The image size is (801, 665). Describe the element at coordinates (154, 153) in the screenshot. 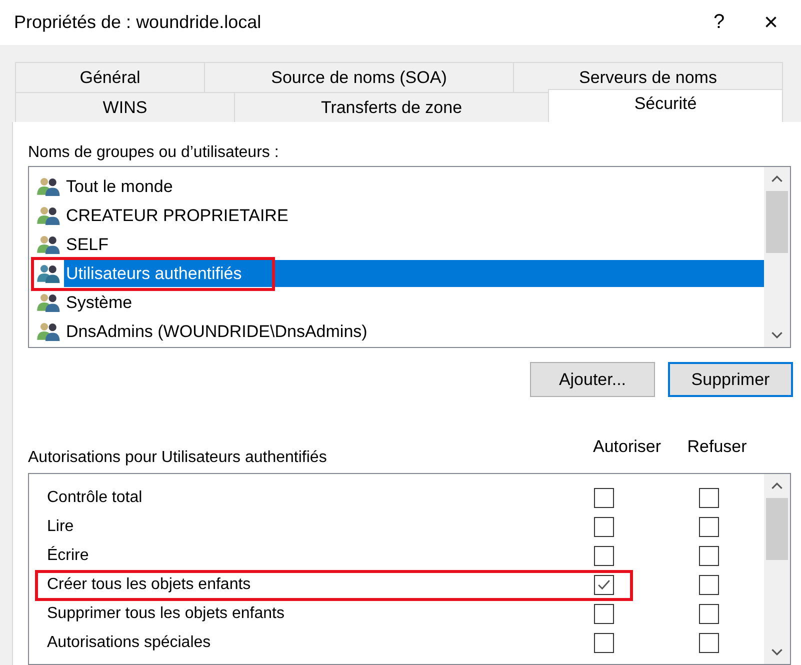

I see `list-label: Noms de groupes ou d’utilisateurs :` at that location.